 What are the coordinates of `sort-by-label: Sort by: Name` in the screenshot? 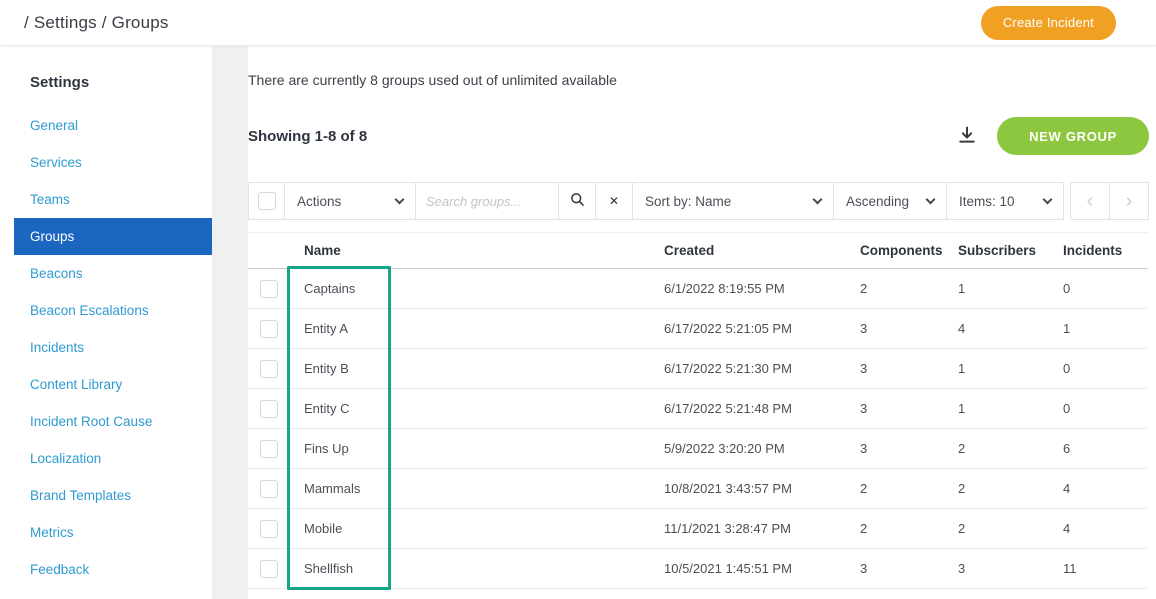 It's located at (688, 201).